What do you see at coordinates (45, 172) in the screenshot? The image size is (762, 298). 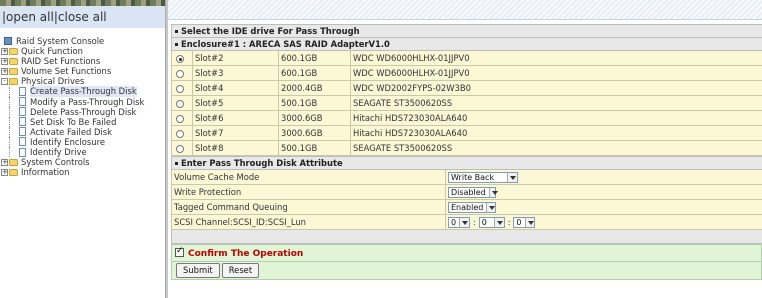 I see `tree-item-label: Information` at bounding box center [45, 172].